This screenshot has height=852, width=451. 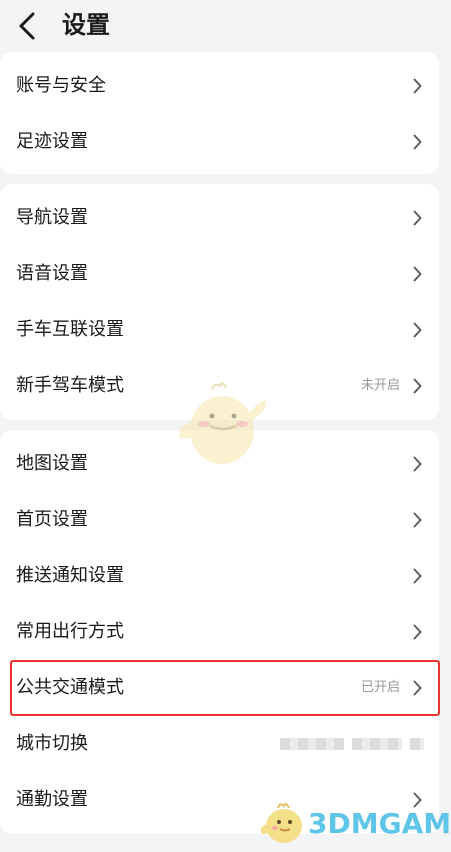 What do you see at coordinates (70, 385) in the screenshot?
I see `settings-item-label: 新手驾车模式` at bounding box center [70, 385].